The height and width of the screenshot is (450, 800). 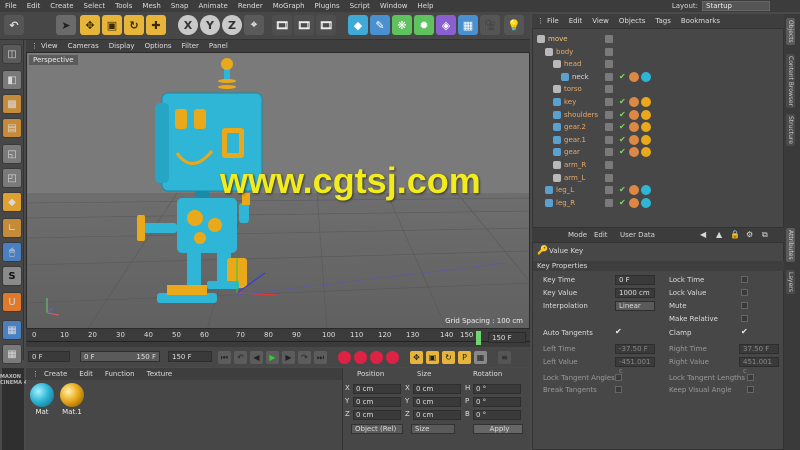 What do you see at coordinates (759, 349) in the screenshot?
I see `right-time-field: 37.50 F` at bounding box center [759, 349].